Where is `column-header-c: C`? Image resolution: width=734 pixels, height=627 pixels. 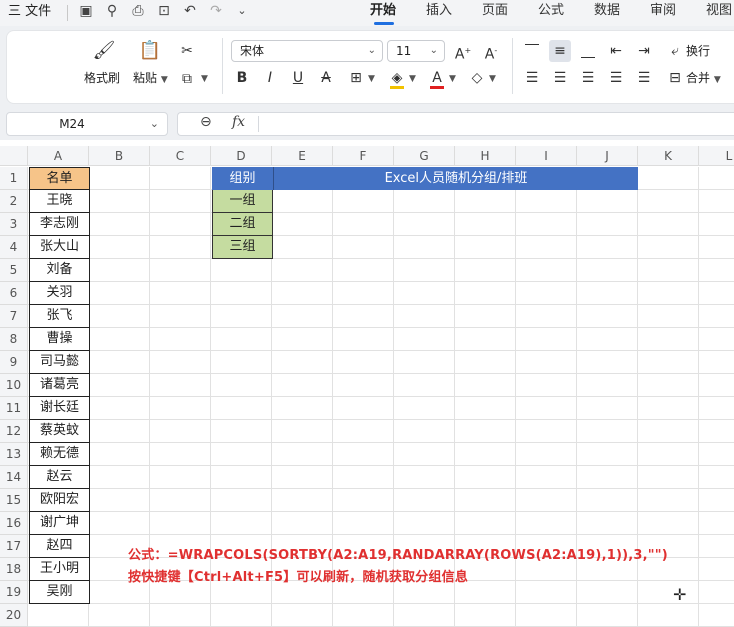
column-header-c: C is located at coordinates (180, 156).